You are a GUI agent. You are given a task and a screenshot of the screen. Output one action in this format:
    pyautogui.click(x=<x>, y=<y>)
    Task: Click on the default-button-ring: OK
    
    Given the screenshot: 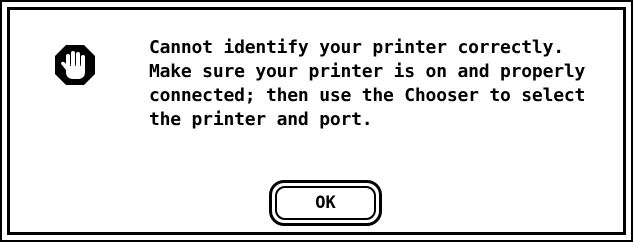 What is the action you would take?
    pyautogui.click(x=325, y=203)
    